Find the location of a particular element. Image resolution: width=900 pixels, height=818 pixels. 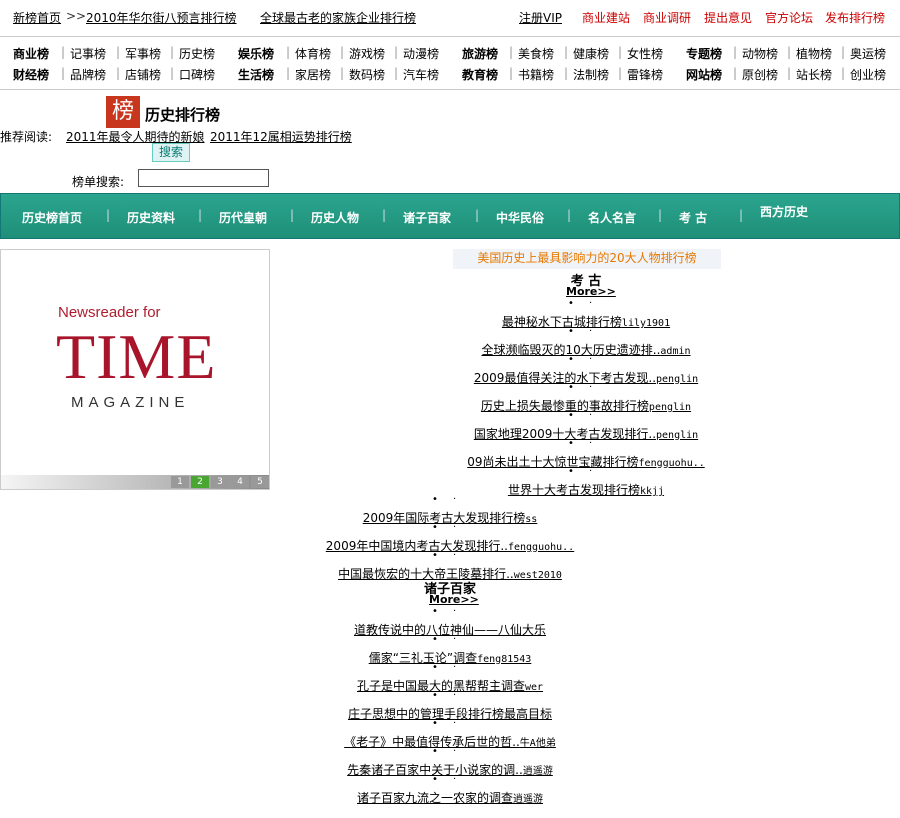

philosophers-item-6: 诸子百家九流之一农家的调查逍遥游 is located at coordinates (450, 797).